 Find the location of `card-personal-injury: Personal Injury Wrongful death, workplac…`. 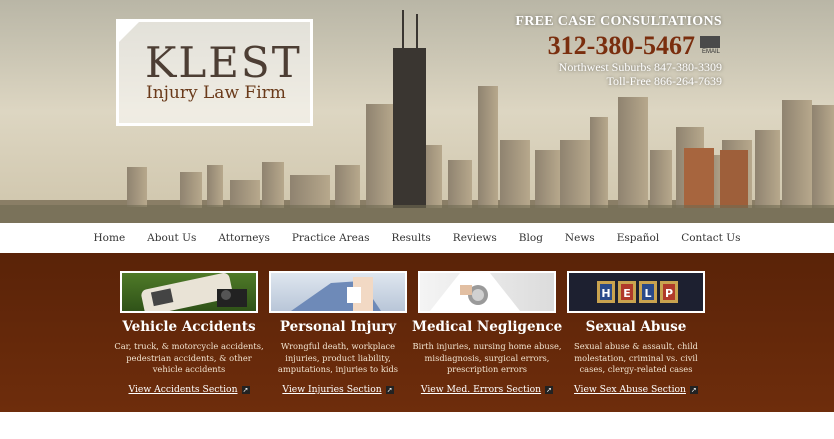

card-personal-injury: Personal Injury Wrongful death, workplac… is located at coordinates (338, 333).